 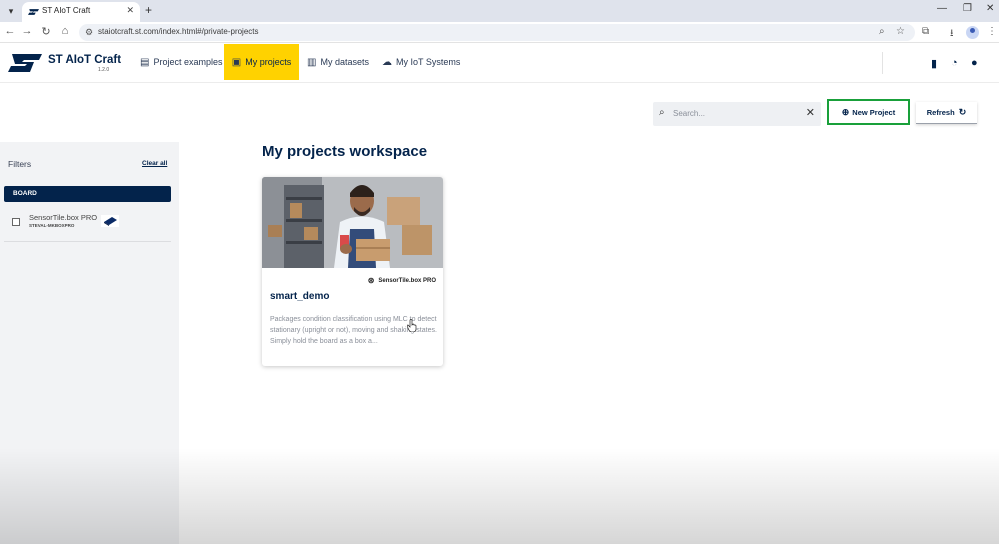 I want to click on board-checkbox, so click(x=16, y=222).